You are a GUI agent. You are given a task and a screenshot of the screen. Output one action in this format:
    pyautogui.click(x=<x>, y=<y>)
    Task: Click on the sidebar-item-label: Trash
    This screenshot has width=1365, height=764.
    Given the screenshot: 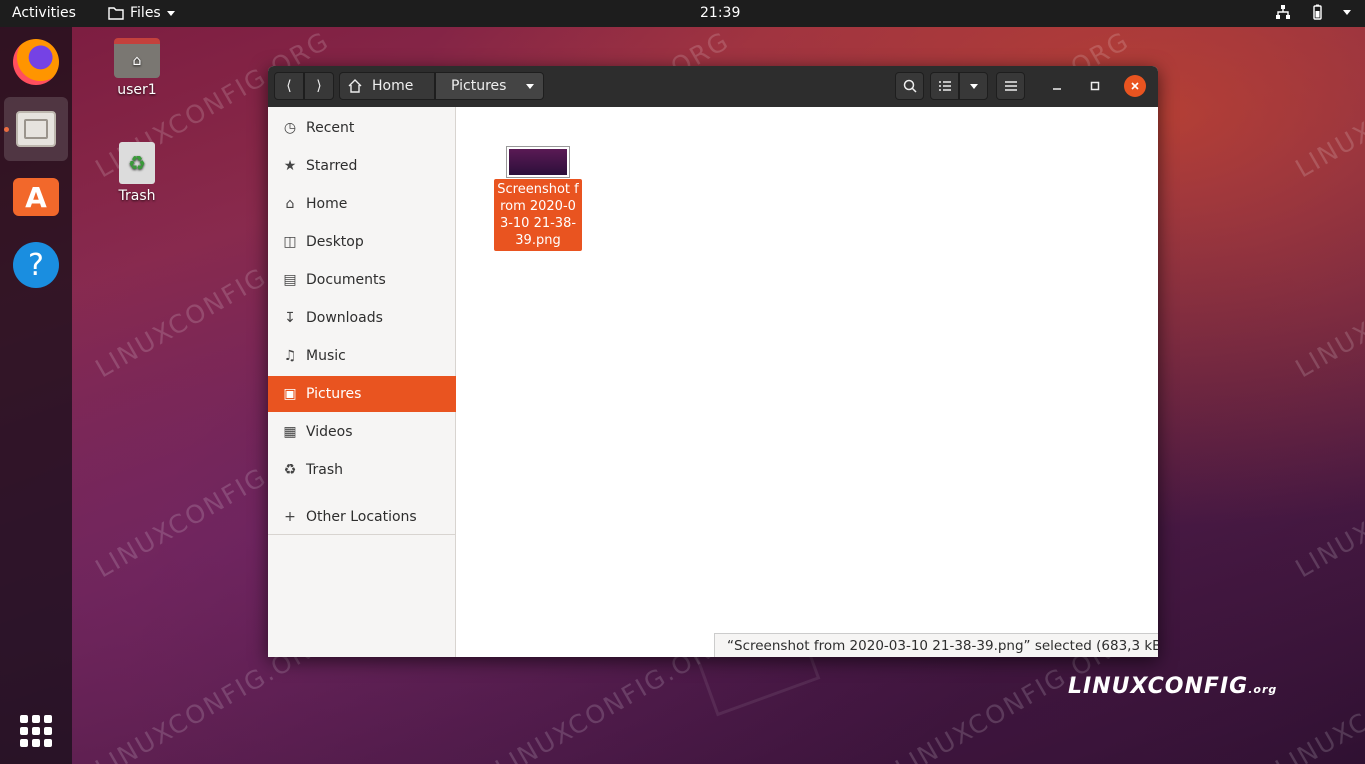 What is the action you would take?
    pyautogui.click(x=324, y=470)
    